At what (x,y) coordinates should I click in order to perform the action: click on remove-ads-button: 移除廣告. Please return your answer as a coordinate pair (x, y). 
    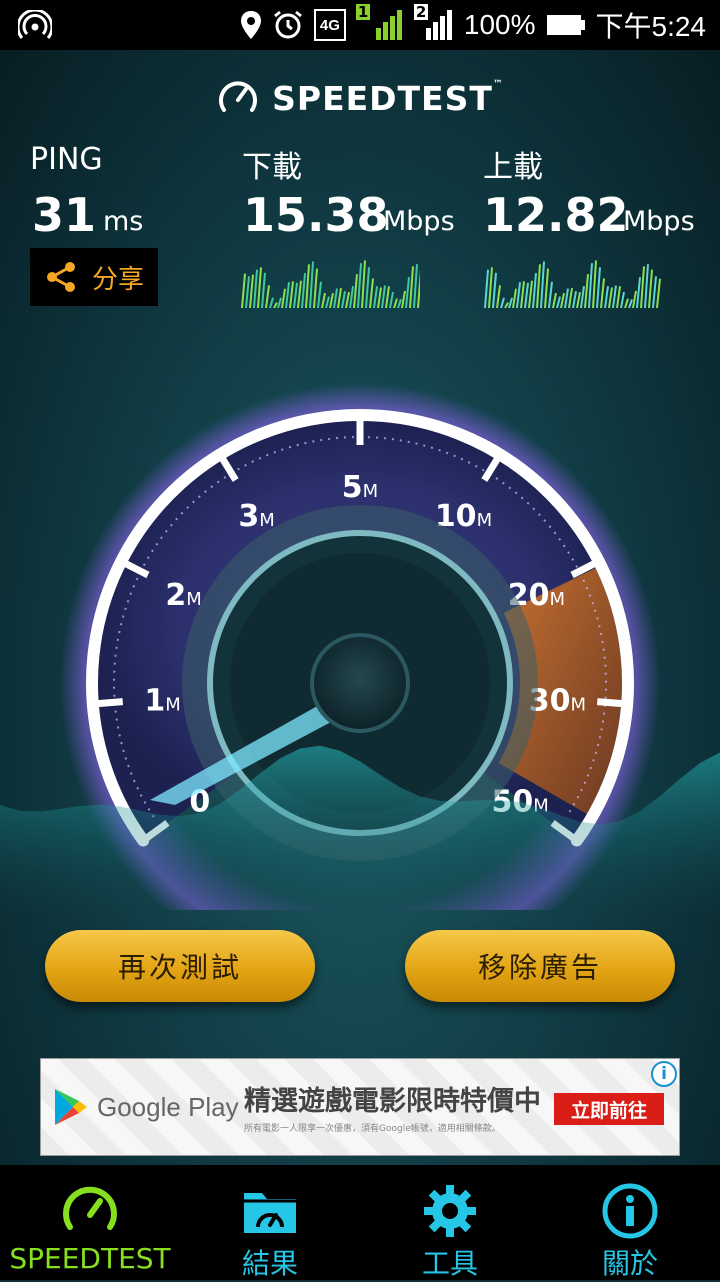
    Looking at the image, I should click on (540, 966).